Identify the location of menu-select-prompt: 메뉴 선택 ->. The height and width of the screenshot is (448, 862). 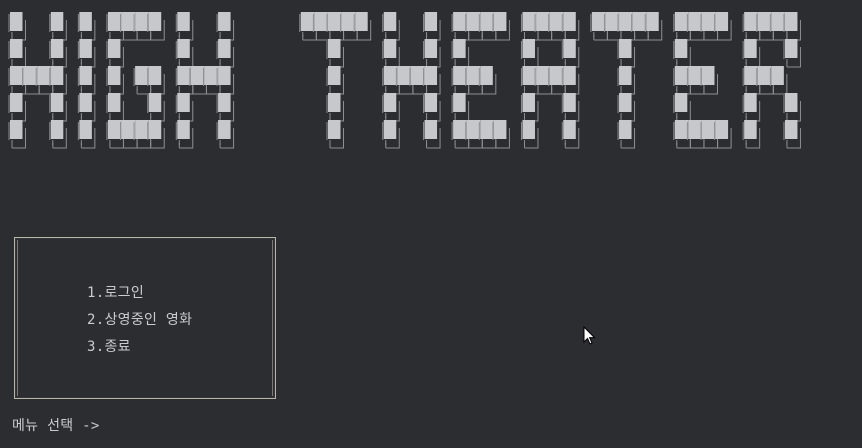
(56, 426).